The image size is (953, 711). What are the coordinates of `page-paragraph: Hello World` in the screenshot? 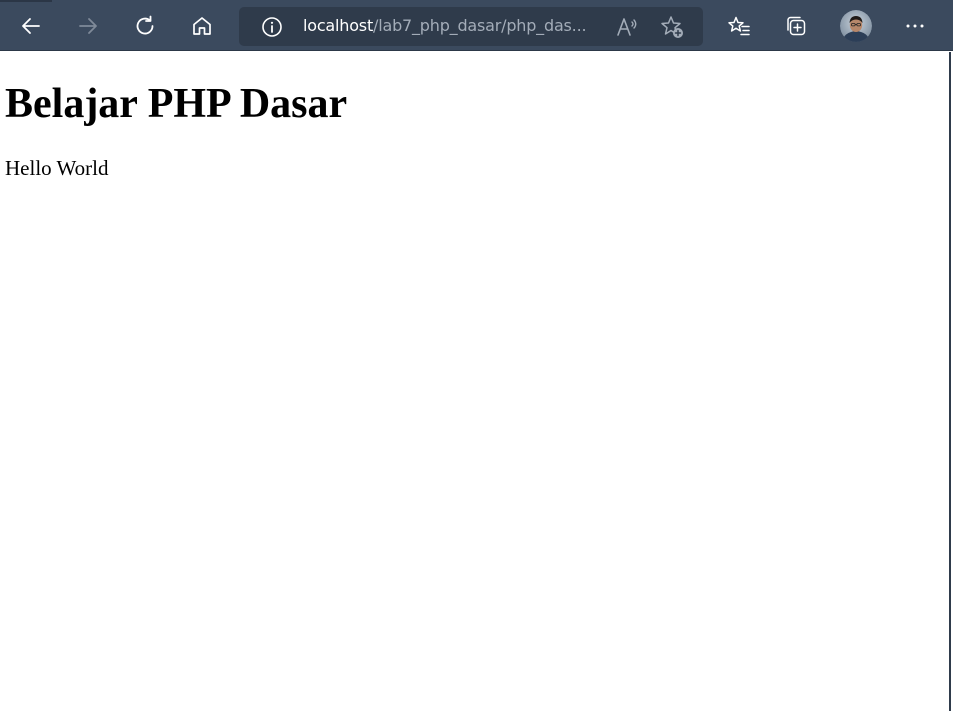 It's located at (57, 168).